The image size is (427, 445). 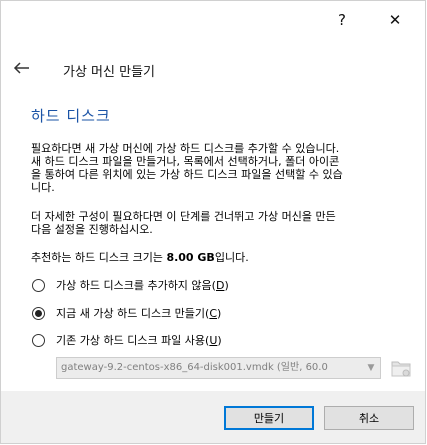 What do you see at coordinates (43, 187) in the screenshot?
I see `description-line: 니다.` at bounding box center [43, 187].